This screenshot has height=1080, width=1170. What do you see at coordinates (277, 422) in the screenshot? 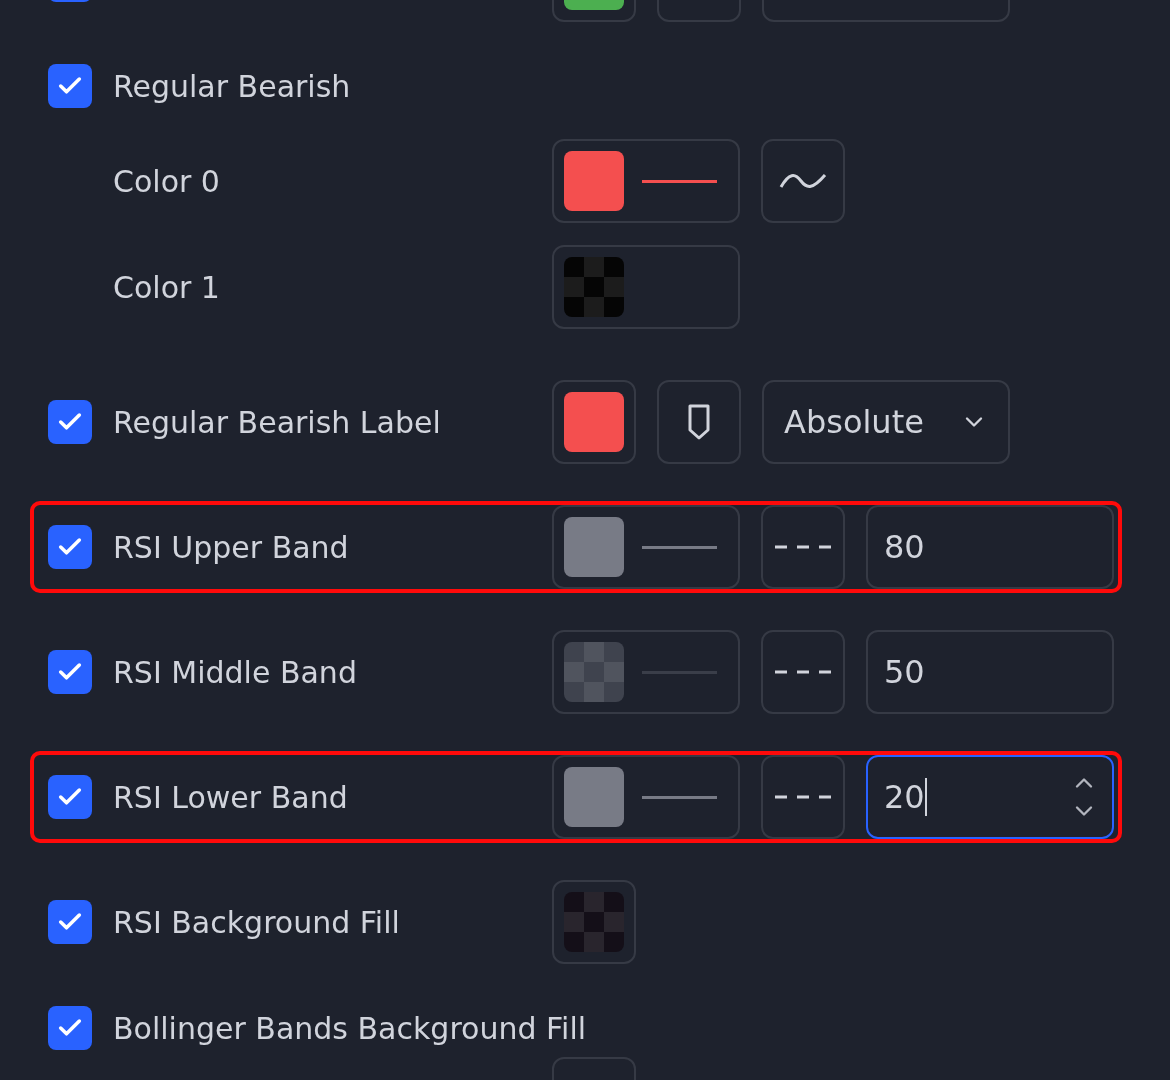
I see `setting-label: Regular Bearish Label` at bounding box center [277, 422].